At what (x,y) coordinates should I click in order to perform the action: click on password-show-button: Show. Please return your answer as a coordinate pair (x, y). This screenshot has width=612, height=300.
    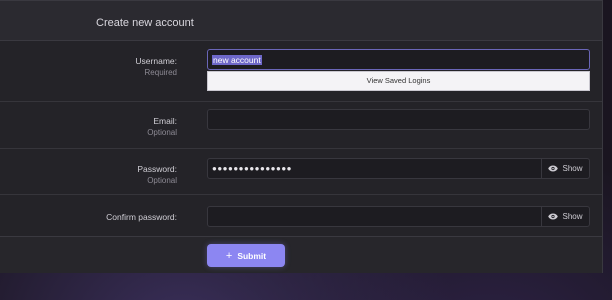
    Looking at the image, I should click on (565, 168).